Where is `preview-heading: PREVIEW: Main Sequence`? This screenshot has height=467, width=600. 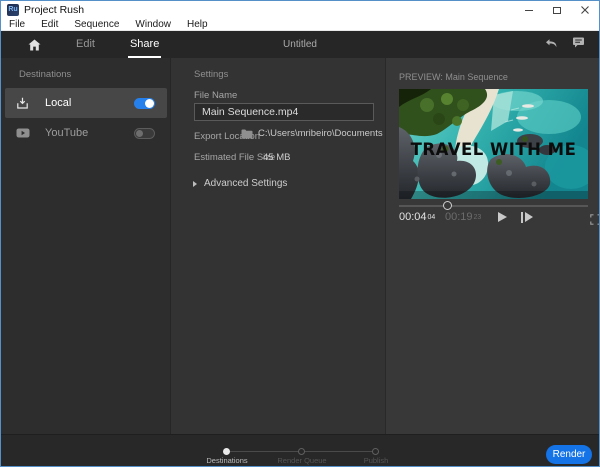 preview-heading: PREVIEW: Main Sequence is located at coordinates (453, 77).